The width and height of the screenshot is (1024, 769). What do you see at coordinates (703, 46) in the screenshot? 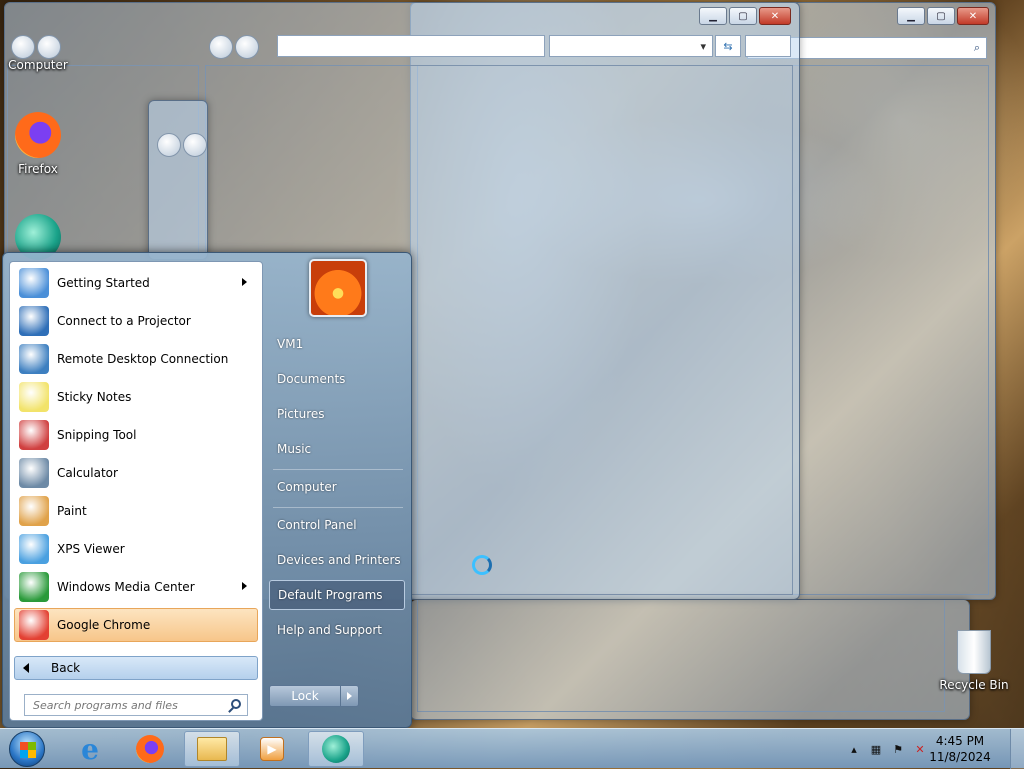
I see `chevron-down-icon: ▾` at bounding box center [703, 46].